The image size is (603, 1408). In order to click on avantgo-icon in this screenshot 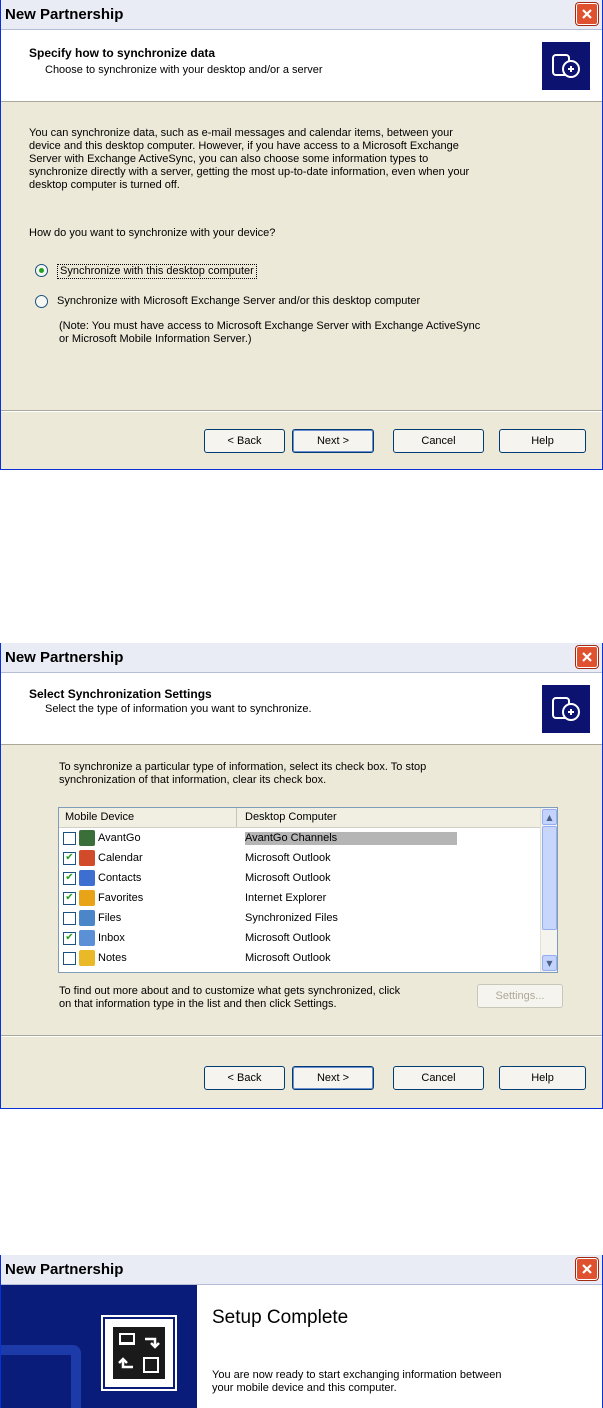, I will do `click(87, 838)`.